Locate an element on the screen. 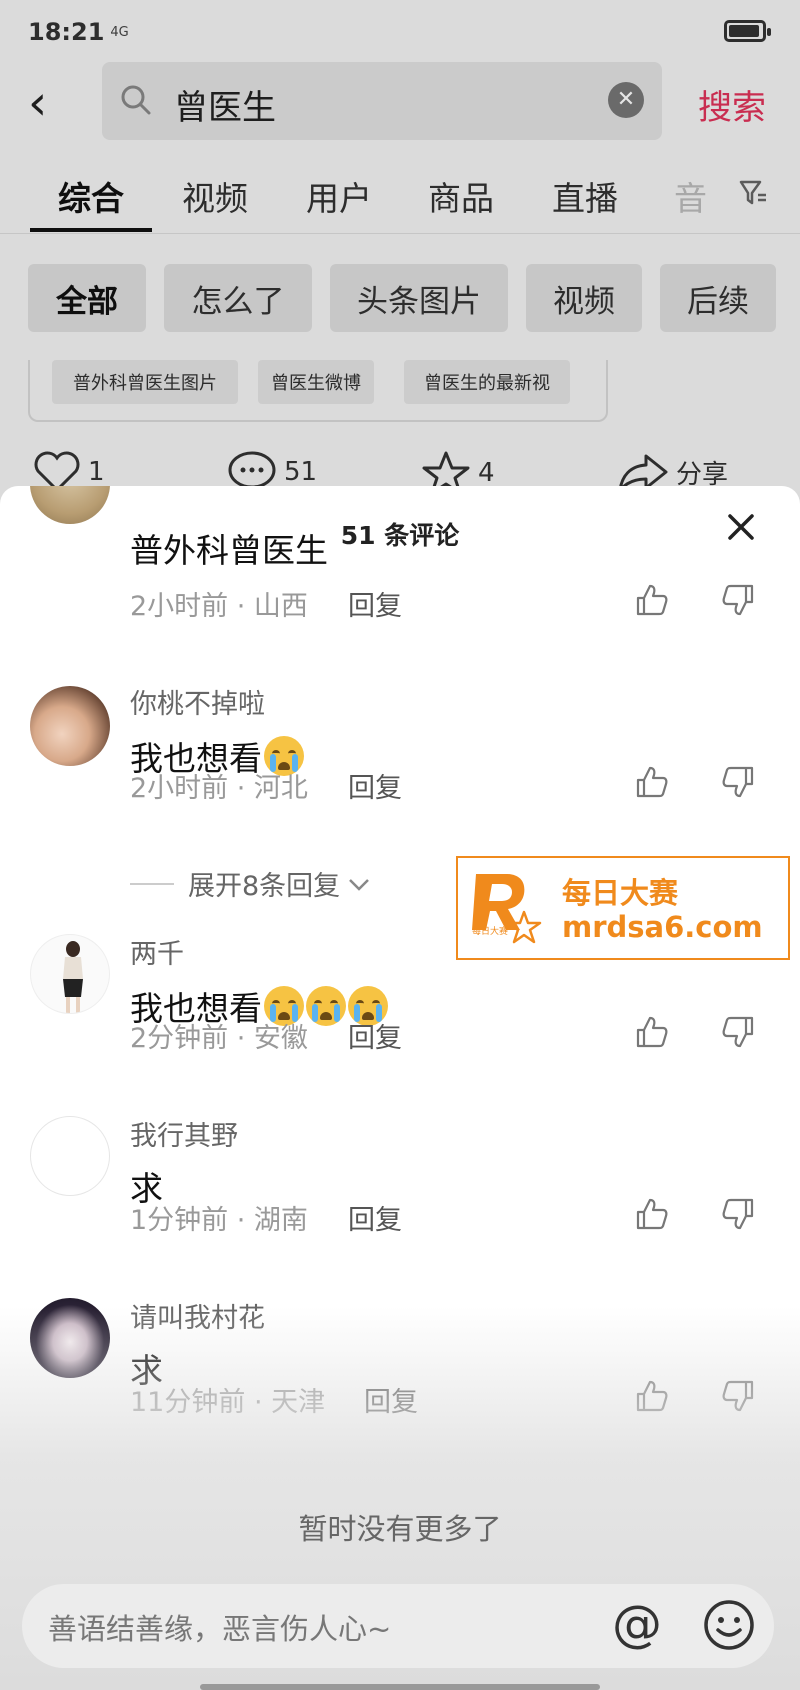 Image resolution: width=800 pixels, height=1690 pixels. watermark-logo is located at coordinates (507, 909).